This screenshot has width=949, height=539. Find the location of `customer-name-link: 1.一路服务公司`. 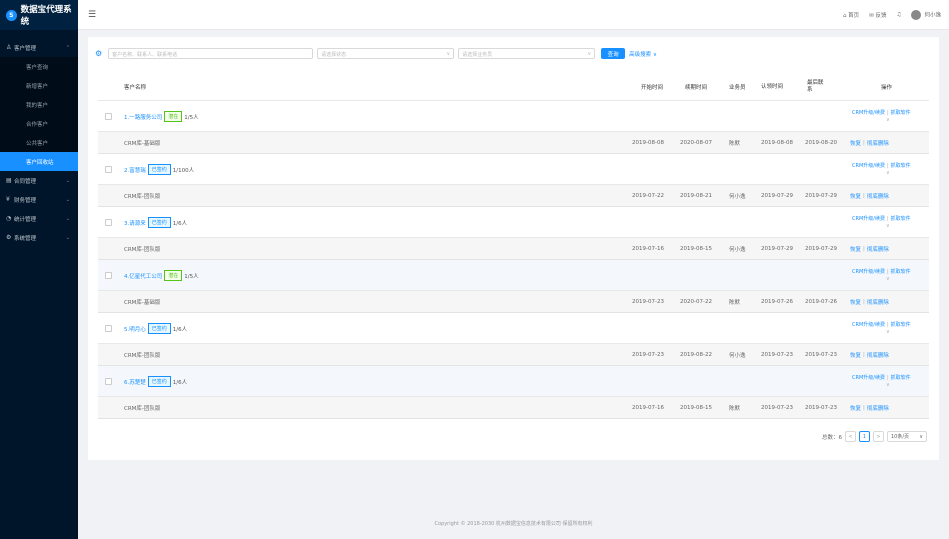

customer-name-link: 1.一路服务公司 is located at coordinates (143, 117).